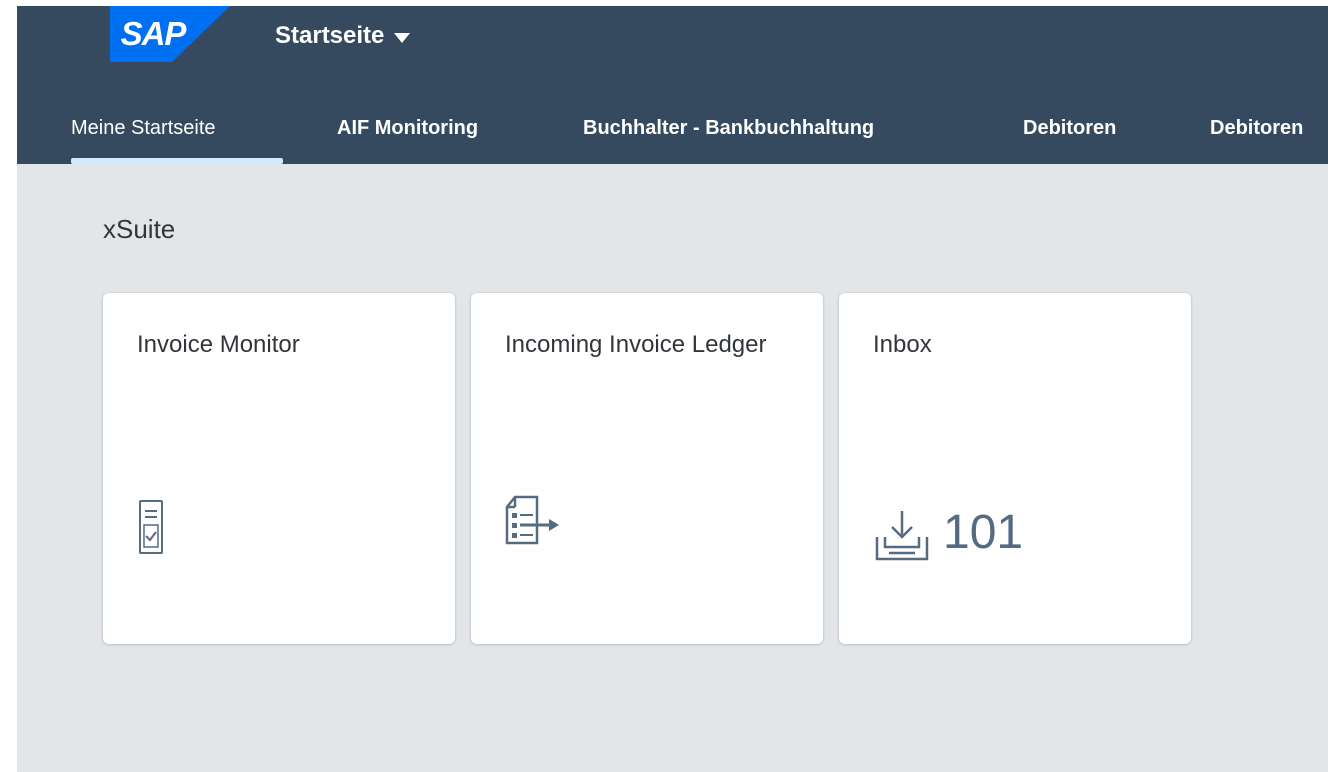 Image resolution: width=1328 pixels, height=772 pixels. I want to click on tab-meine-startseite: Meine Startseite, so click(143, 128).